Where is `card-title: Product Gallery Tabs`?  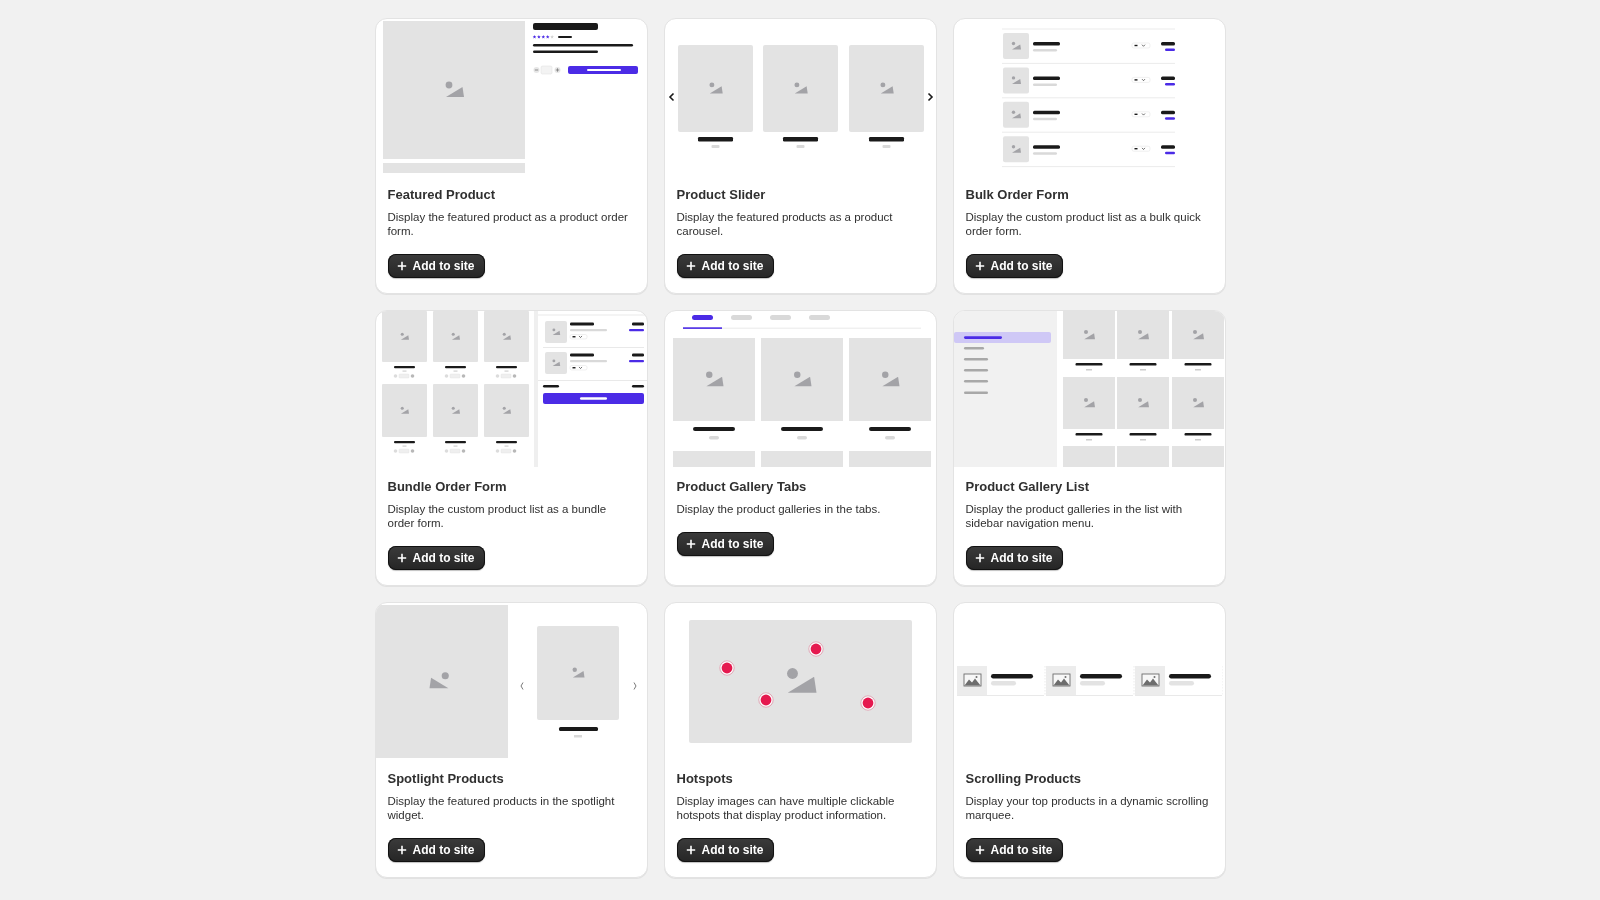 card-title: Product Gallery Tabs is located at coordinates (741, 487).